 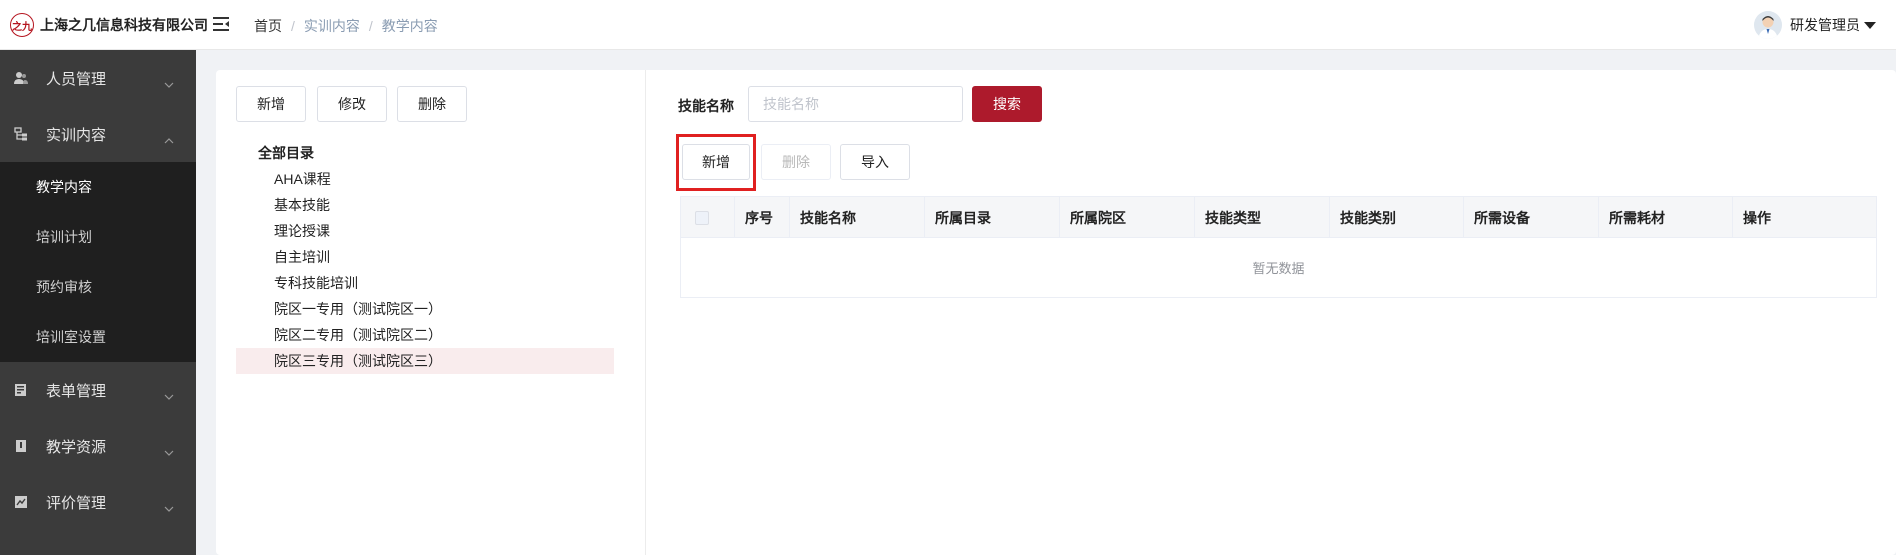 I want to click on chevron-up-icon, so click(x=169, y=137).